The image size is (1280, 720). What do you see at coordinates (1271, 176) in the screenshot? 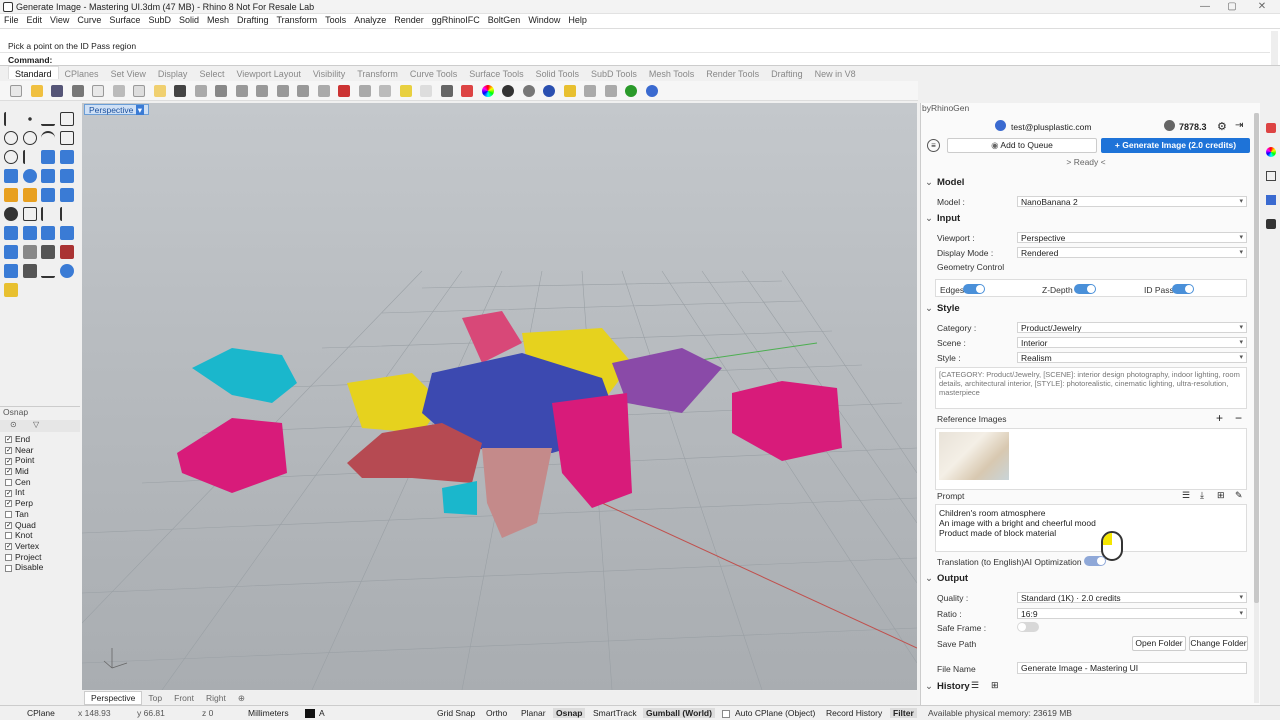
I see `display-panel-icon` at bounding box center [1271, 176].